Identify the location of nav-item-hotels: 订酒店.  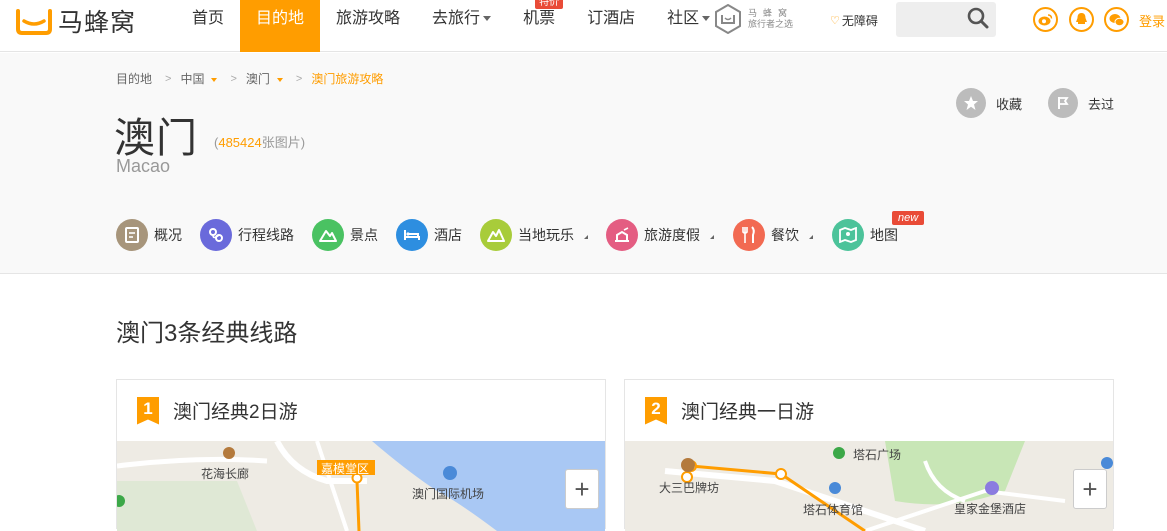
(611, 26).